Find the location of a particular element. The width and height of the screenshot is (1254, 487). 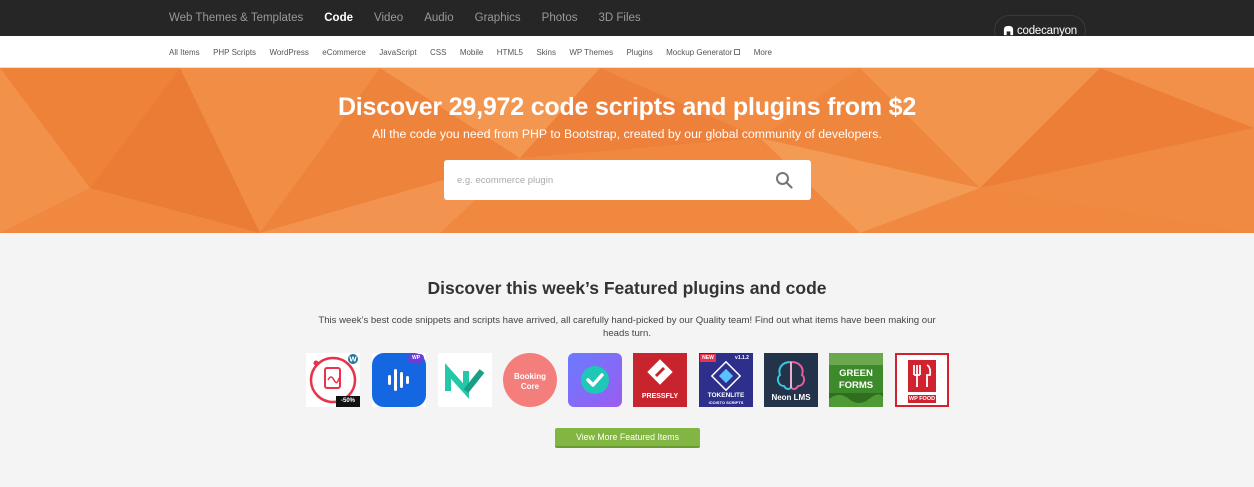

featured-item-neon-lms: Neon LMS is located at coordinates (791, 380).